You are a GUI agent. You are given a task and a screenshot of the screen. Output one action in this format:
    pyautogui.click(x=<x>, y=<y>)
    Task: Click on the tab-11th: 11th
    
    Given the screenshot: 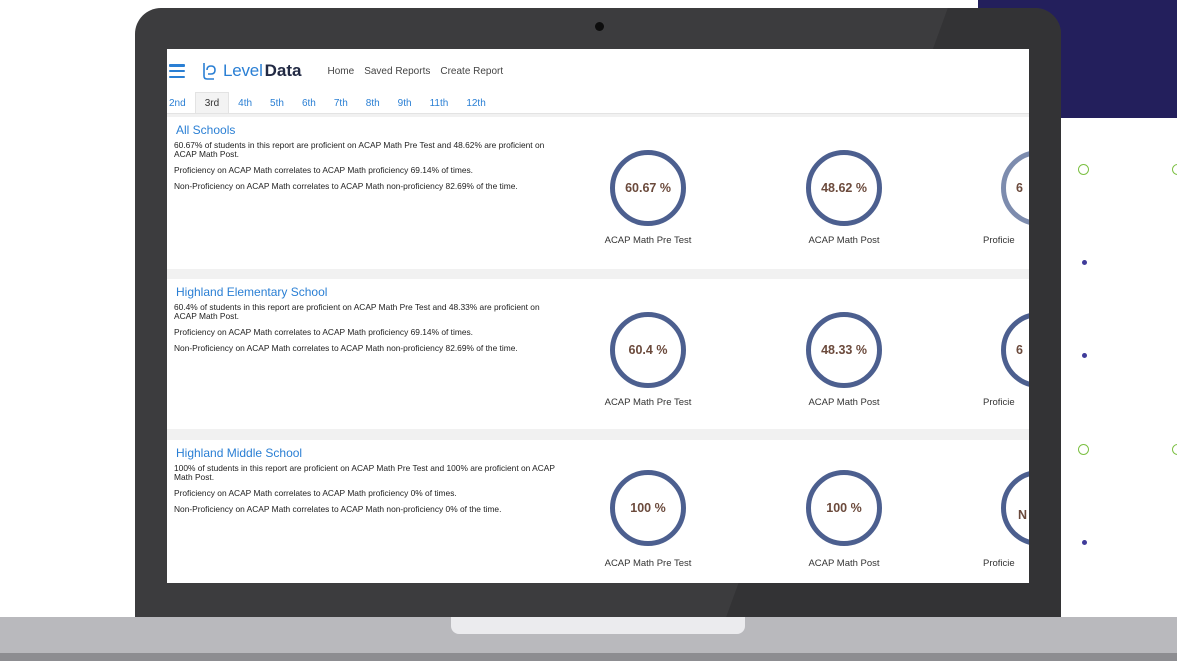 What is the action you would take?
    pyautogui.click(x=439, y=105)
    